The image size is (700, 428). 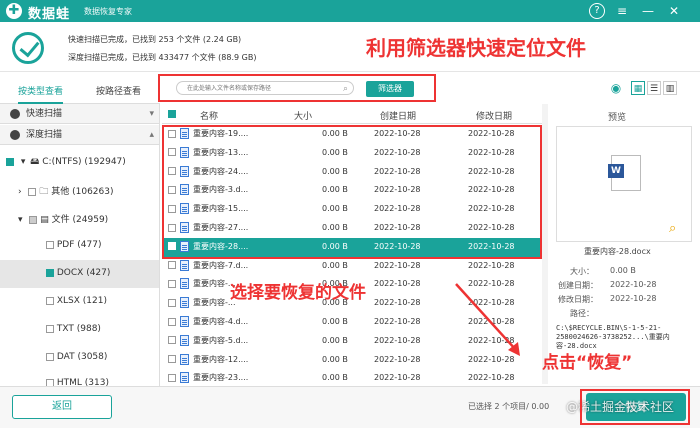 What do you see at coordinates (648, 11) in the screenshot?
I see `minimize-icon: —` at bounding box center [648, 11].